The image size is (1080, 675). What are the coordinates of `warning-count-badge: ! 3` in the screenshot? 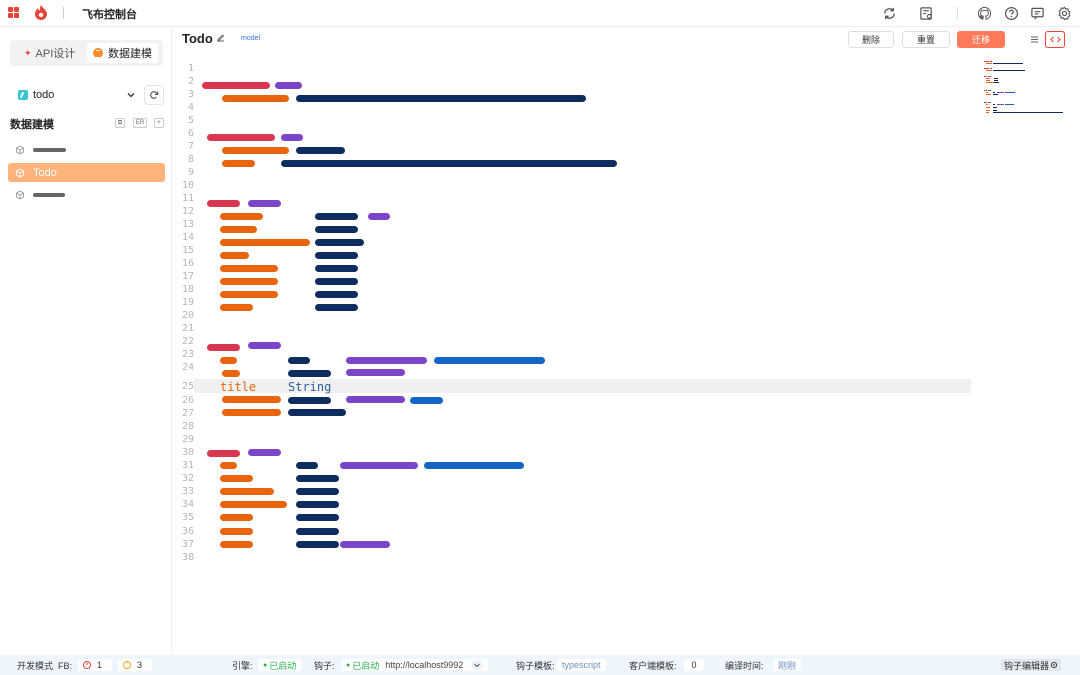 It's located at (135, 665).